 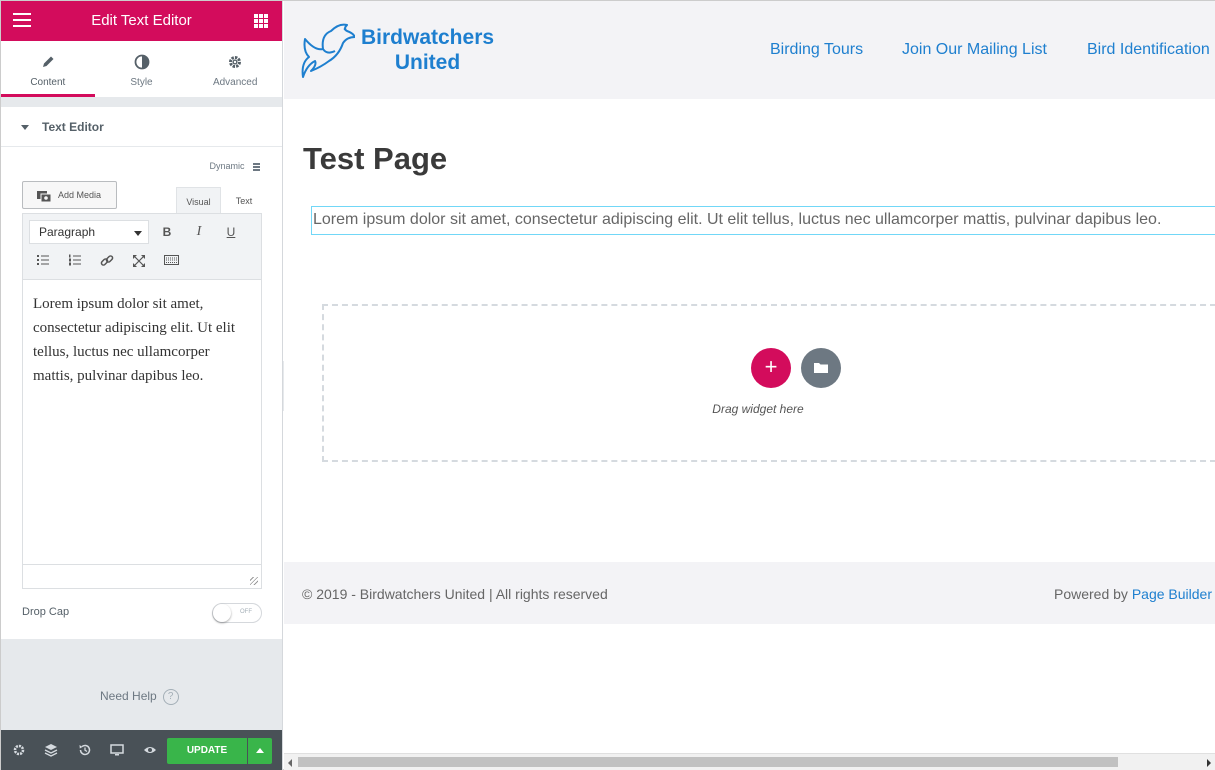 What do you see at coordinates (117, 750) in the screenshot?
I see `responsive-desktop-icon` at bounding box center [117, 750].